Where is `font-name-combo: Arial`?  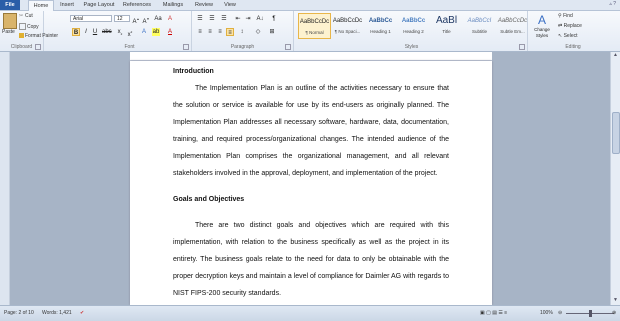
font-name-combo: Arial is located at coordinates (91, 18).